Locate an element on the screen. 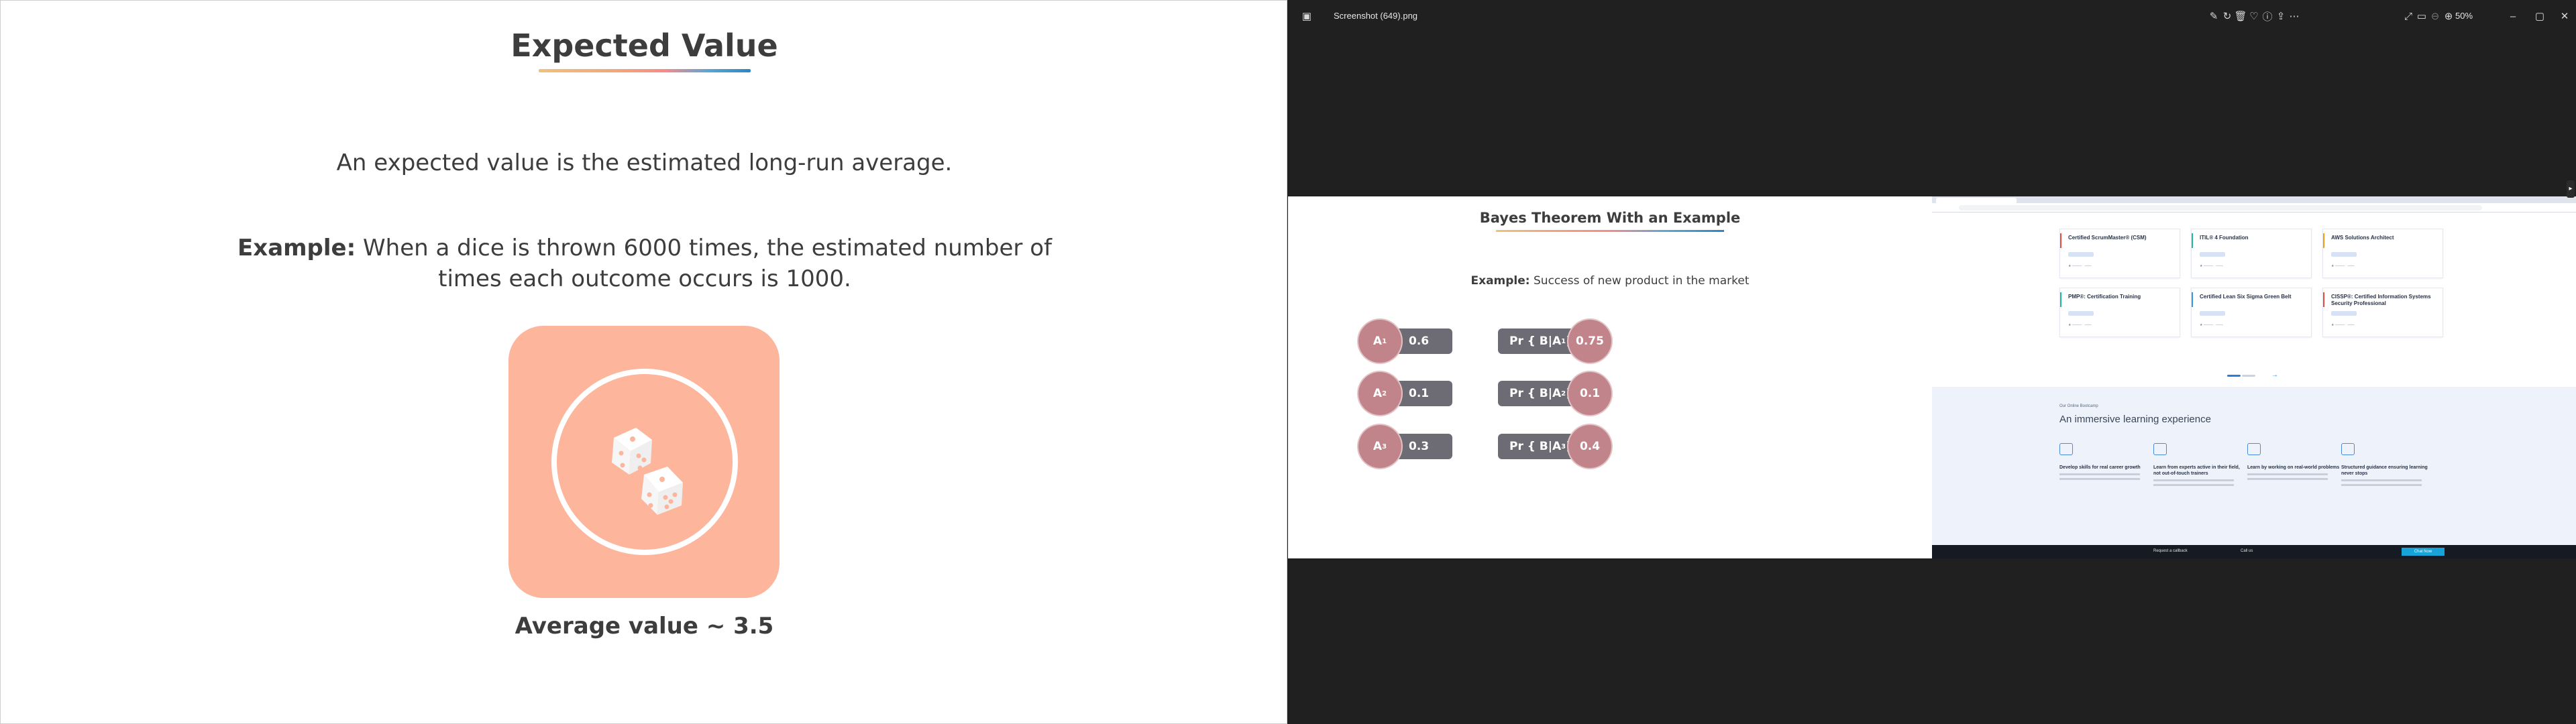 This screenshot has width=2576, height=724. title-underline is located at coordinates (645, 70).